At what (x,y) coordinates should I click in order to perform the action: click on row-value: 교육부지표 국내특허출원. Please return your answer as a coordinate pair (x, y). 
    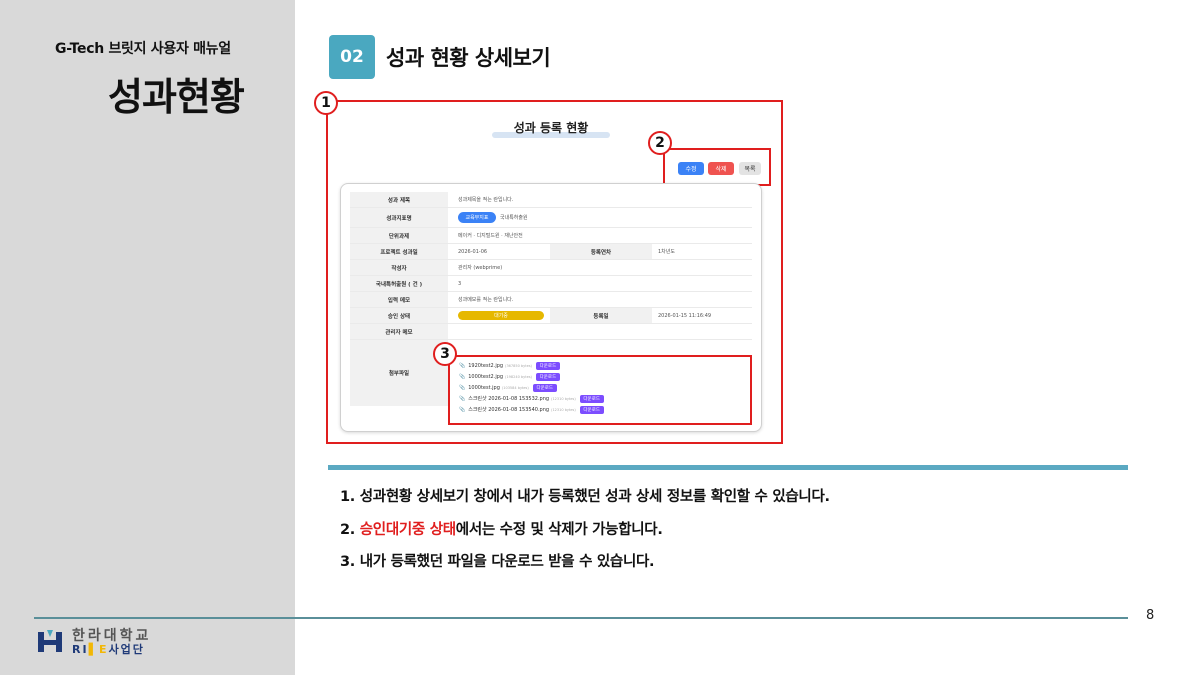
    Looking at the image, I should click on (493, 217).